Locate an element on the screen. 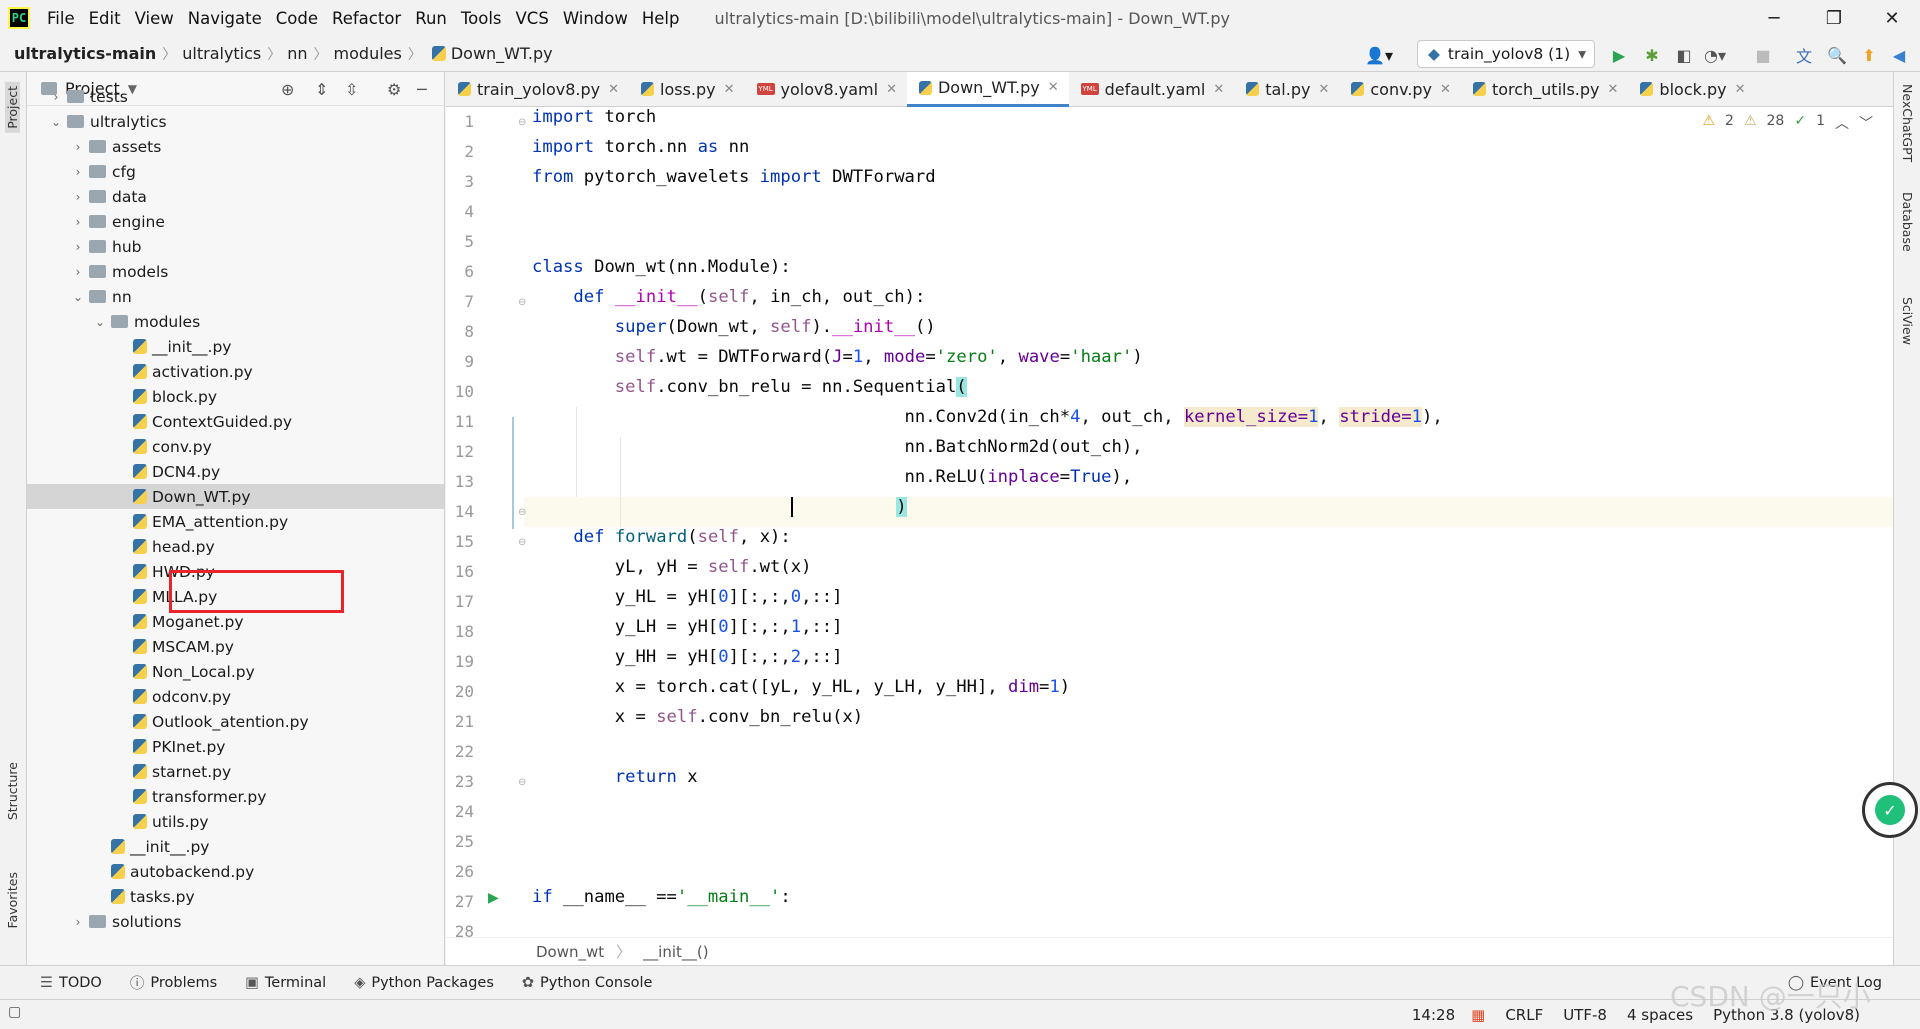  tree-item: transformer.py is located at coordinates (235, 796).